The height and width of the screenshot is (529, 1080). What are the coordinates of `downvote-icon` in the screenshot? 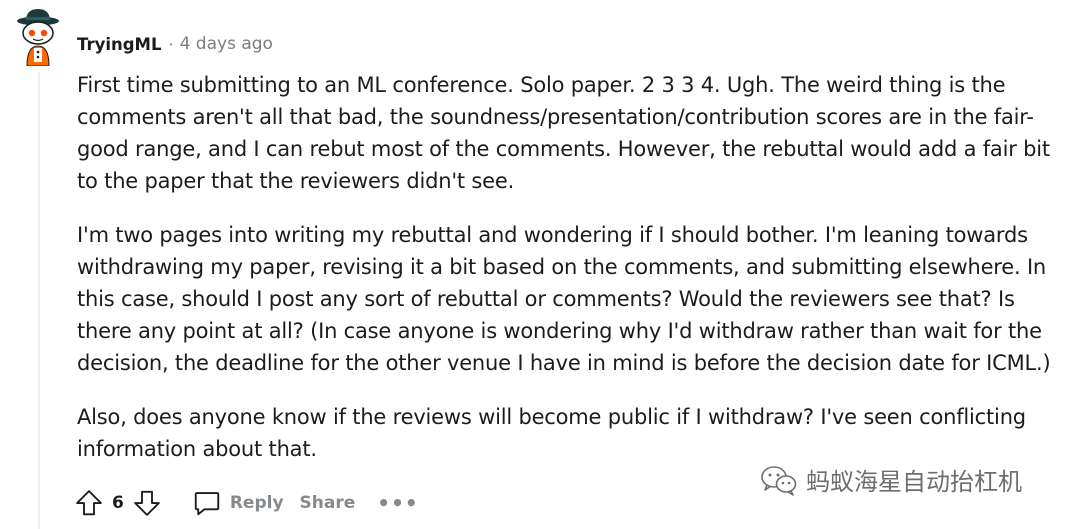 It's located at (147, 503).